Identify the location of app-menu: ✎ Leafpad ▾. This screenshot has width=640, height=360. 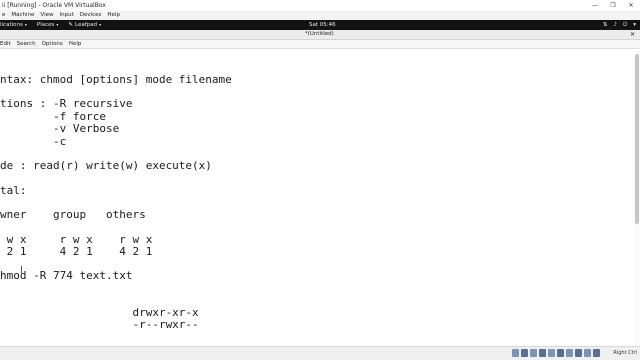
(84, 25).